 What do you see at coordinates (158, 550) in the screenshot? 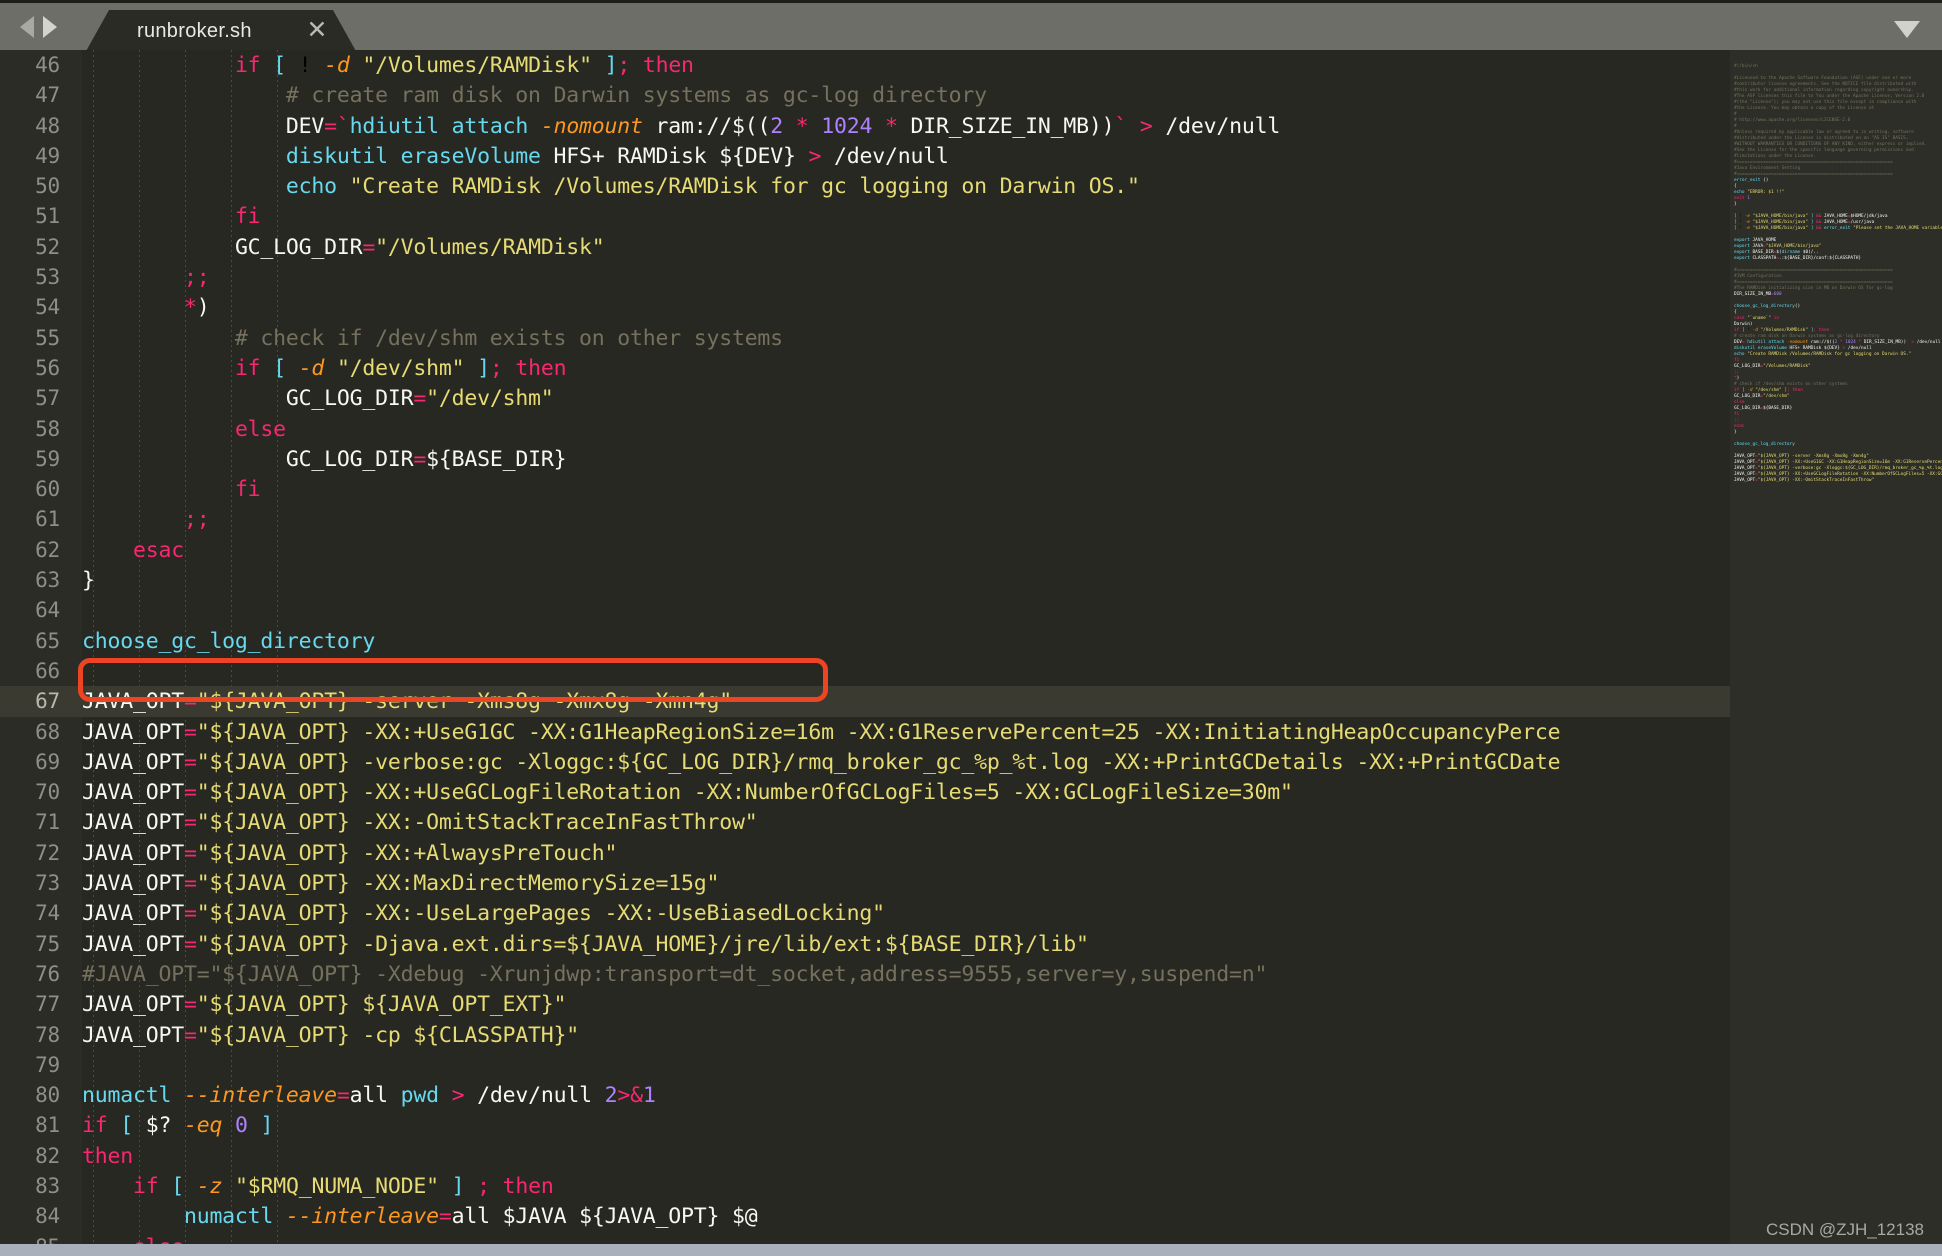
I see `line-content: esac` at bounding box center [158, 550].